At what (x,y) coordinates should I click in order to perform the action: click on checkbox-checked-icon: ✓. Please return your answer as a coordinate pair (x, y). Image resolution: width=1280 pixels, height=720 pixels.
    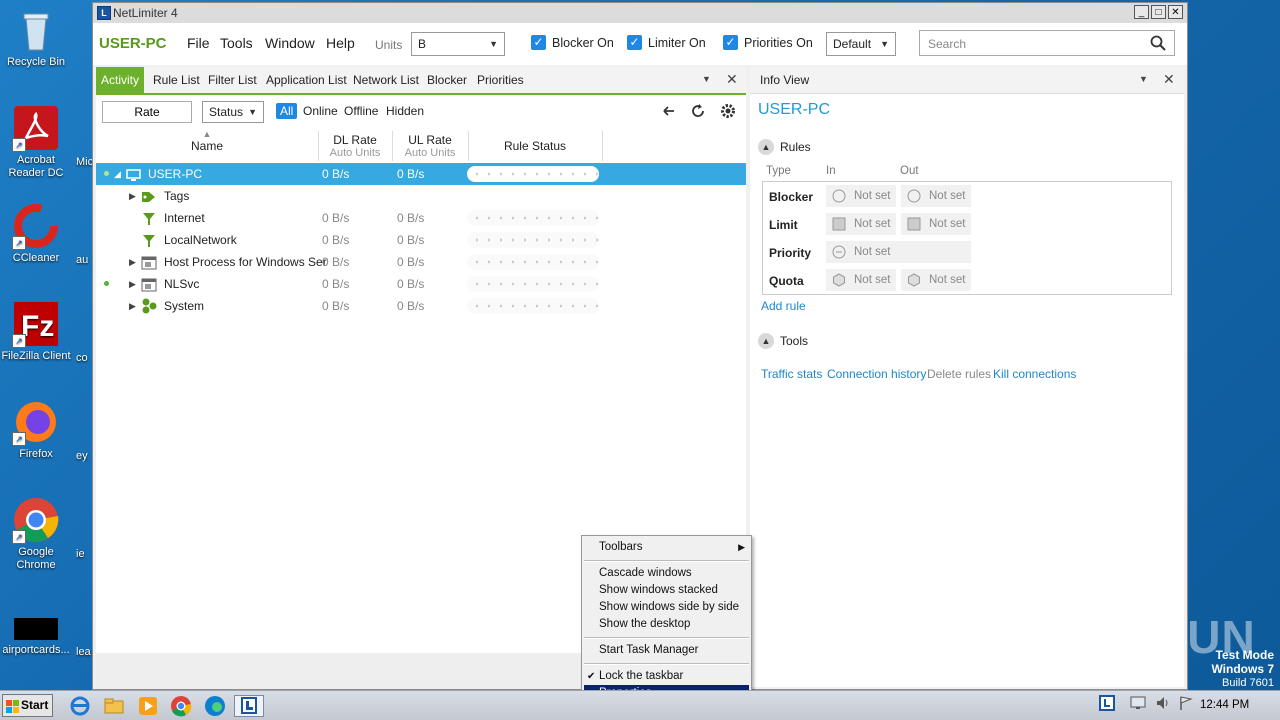
    Looking at the image, I should click on (634, 42).